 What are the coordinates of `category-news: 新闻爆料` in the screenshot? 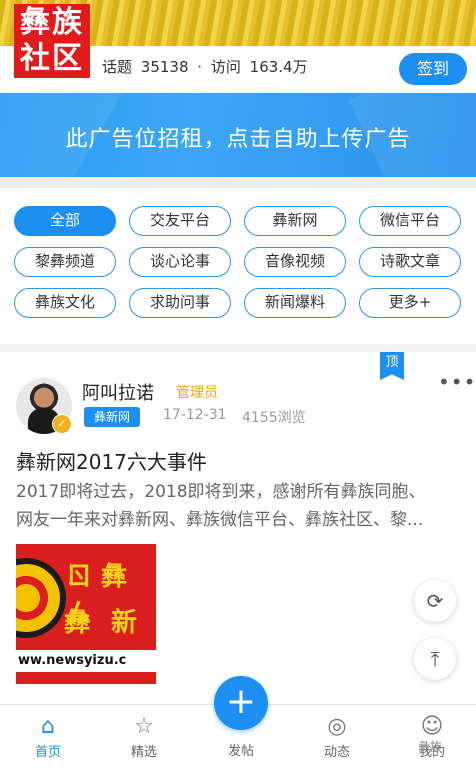 It's located at (295, 303).